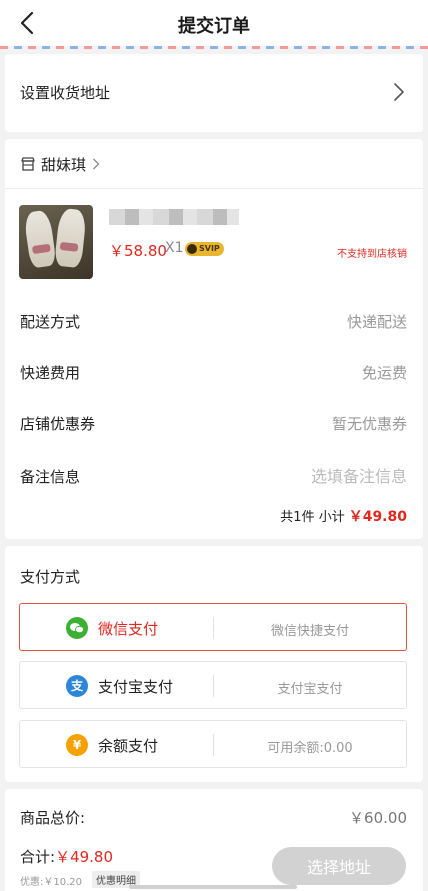  What do you see at coordinates (64, 165) in the screenshot?
I see `shop-name: 甜妹琪` at bounding box center [64, 165].